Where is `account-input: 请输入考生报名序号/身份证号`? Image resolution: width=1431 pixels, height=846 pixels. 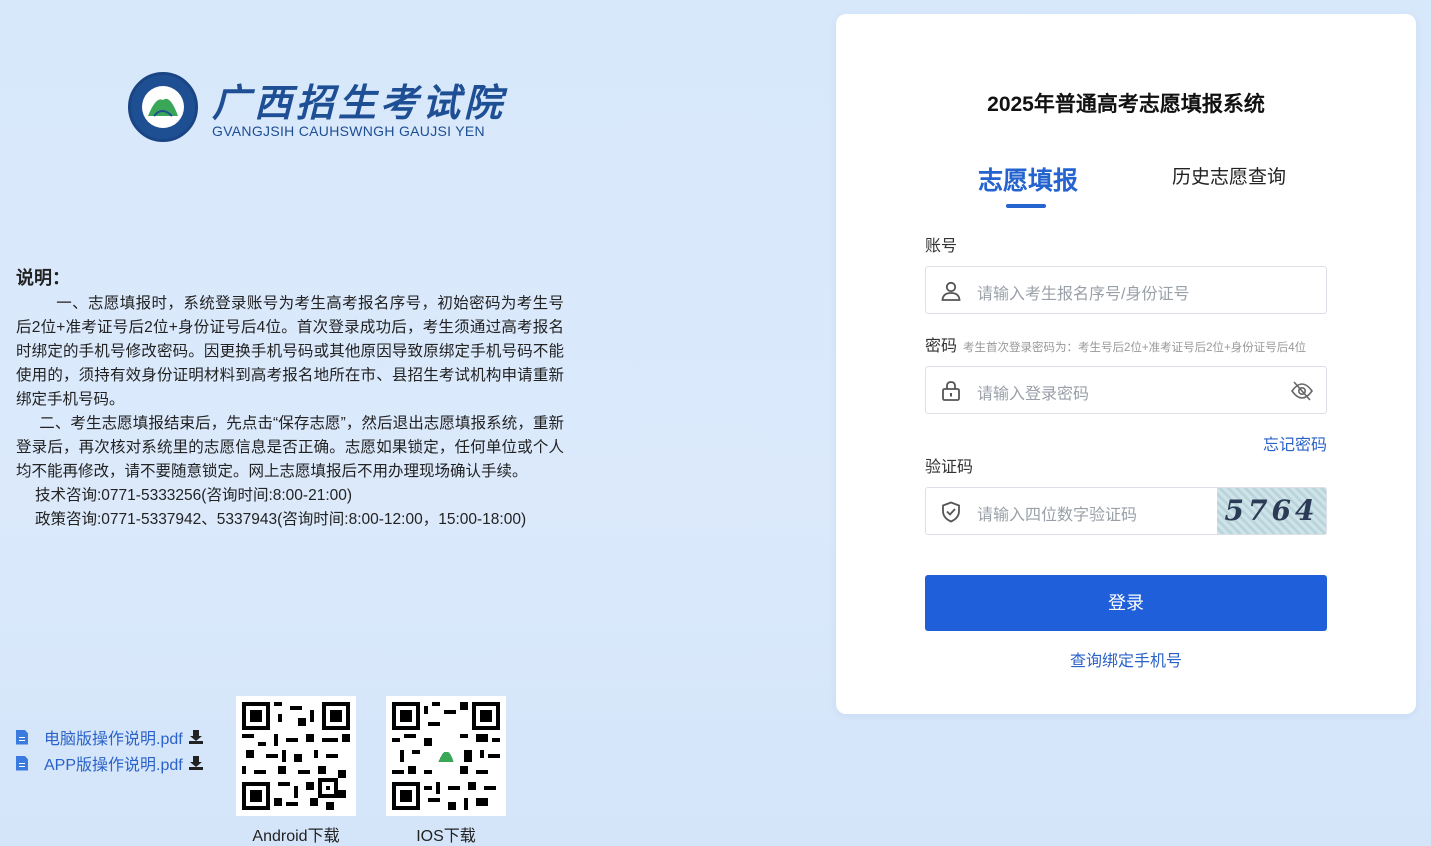
account-input: 请输入考生报名序号/身份证号 is located at coordinates (1126, 290).